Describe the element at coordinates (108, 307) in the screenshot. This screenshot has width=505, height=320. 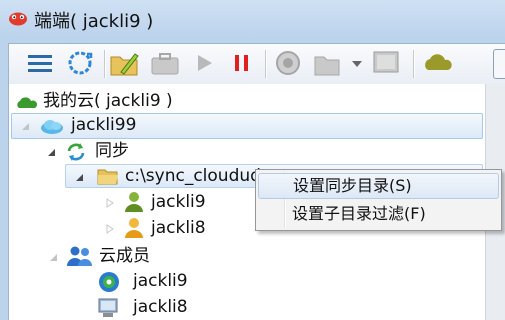
I see `computer-icon` at that location.